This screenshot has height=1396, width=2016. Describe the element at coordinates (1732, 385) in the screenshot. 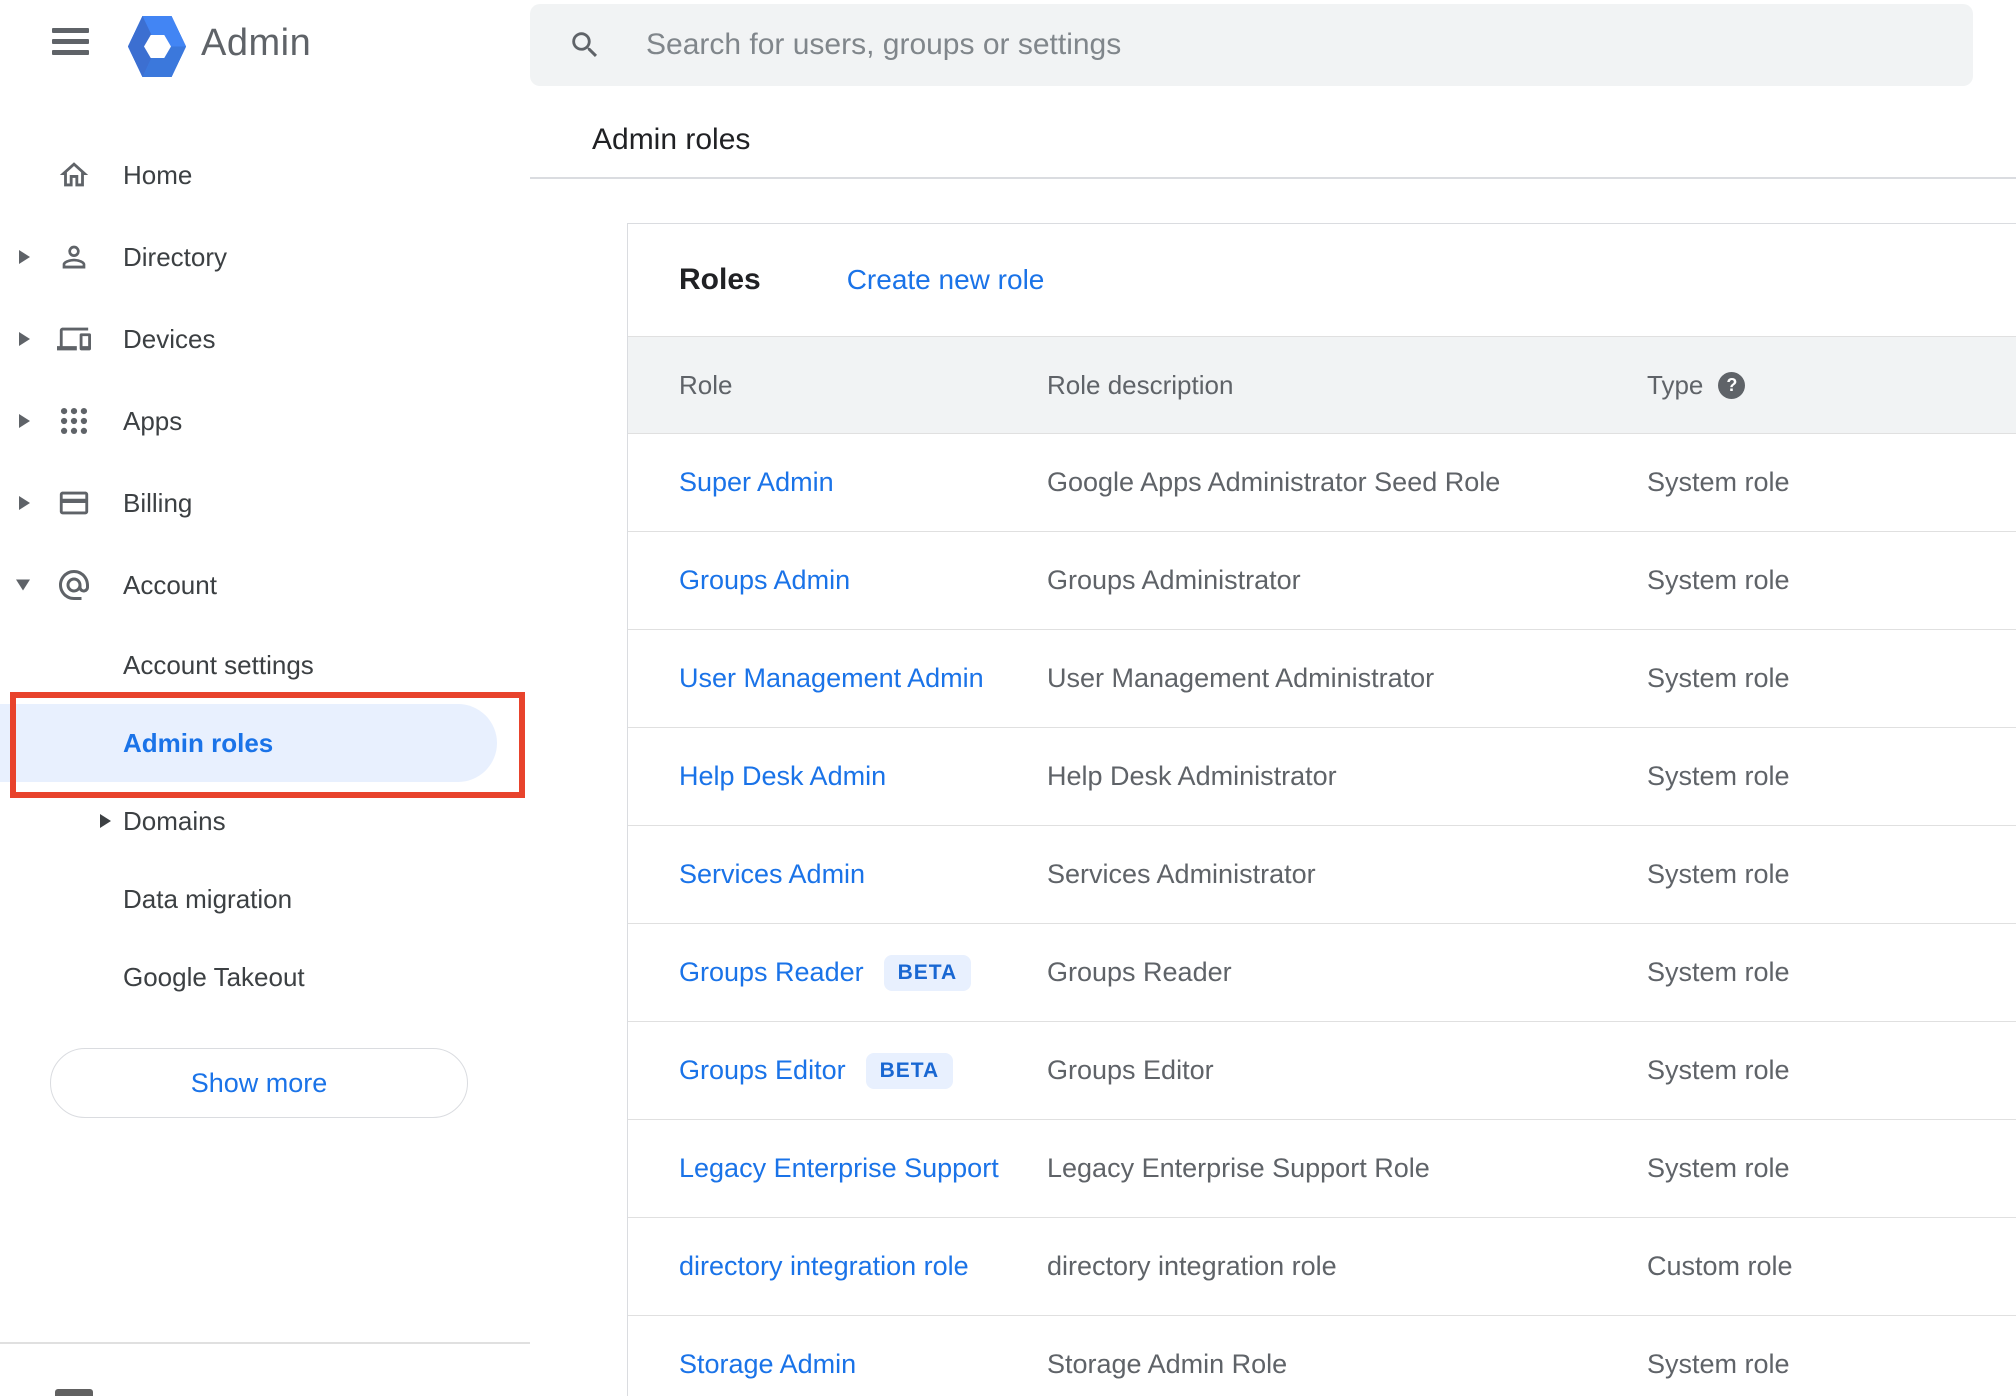

I see `help-icon: ?` at that location.